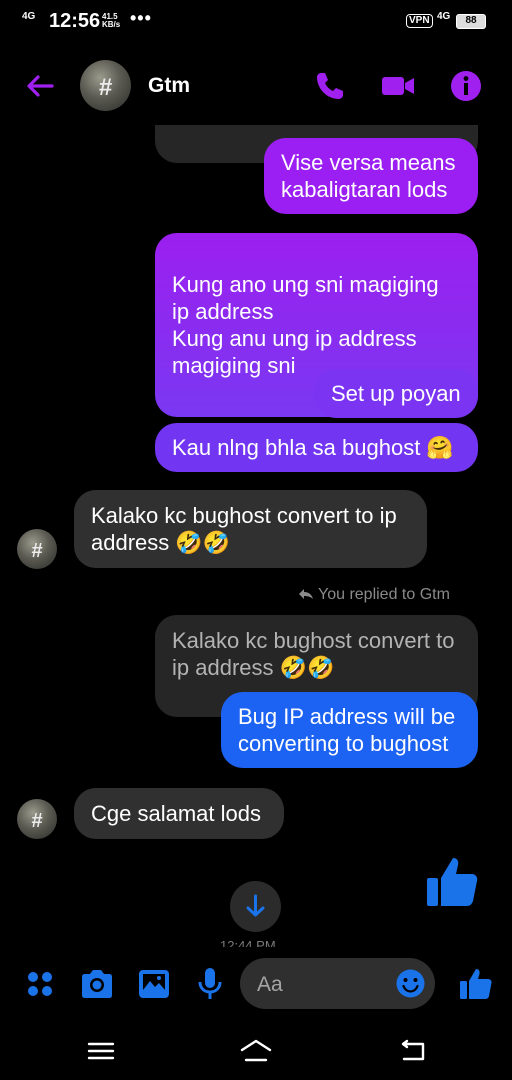 This screenshot has width=512, height=1080. What do you see at coordinates (97, 984) in the screenshot?
I see `camera-icon` at bounding box center [97, 984].